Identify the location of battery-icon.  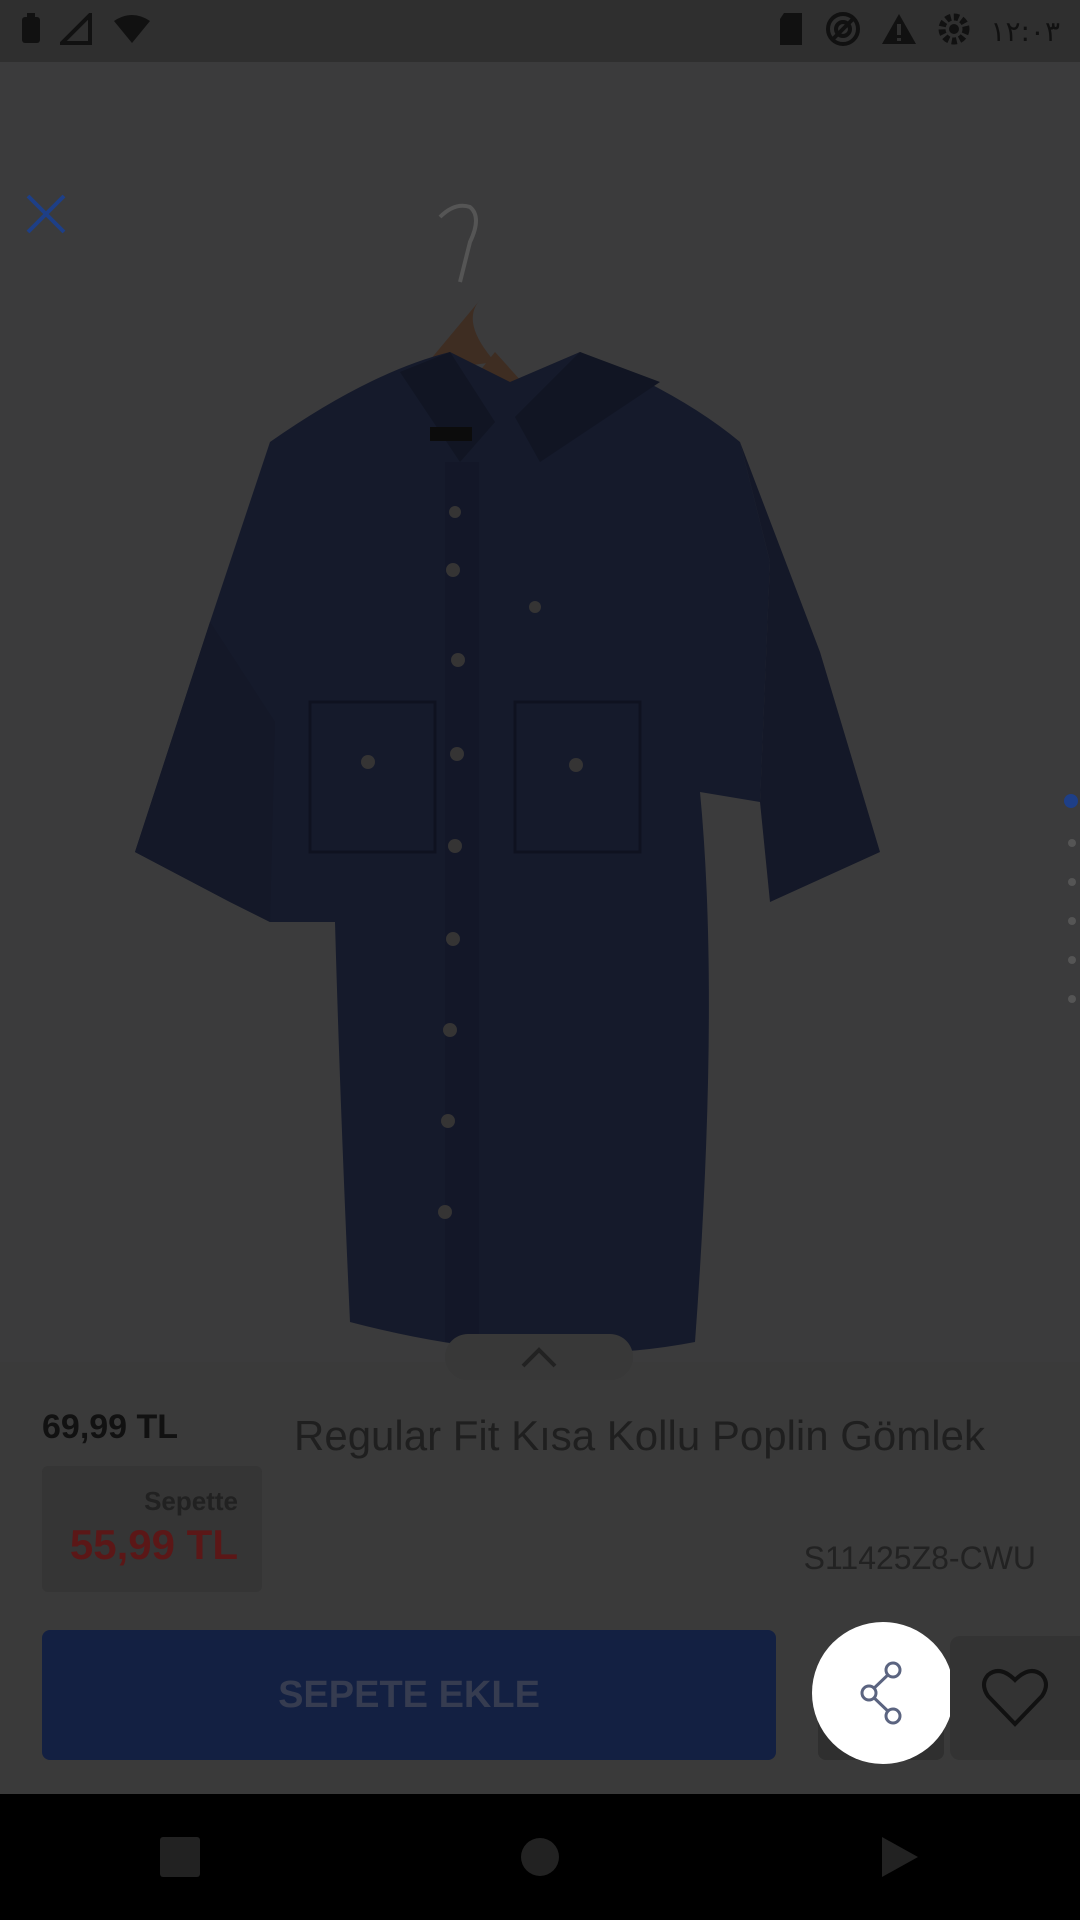
(31, 31).